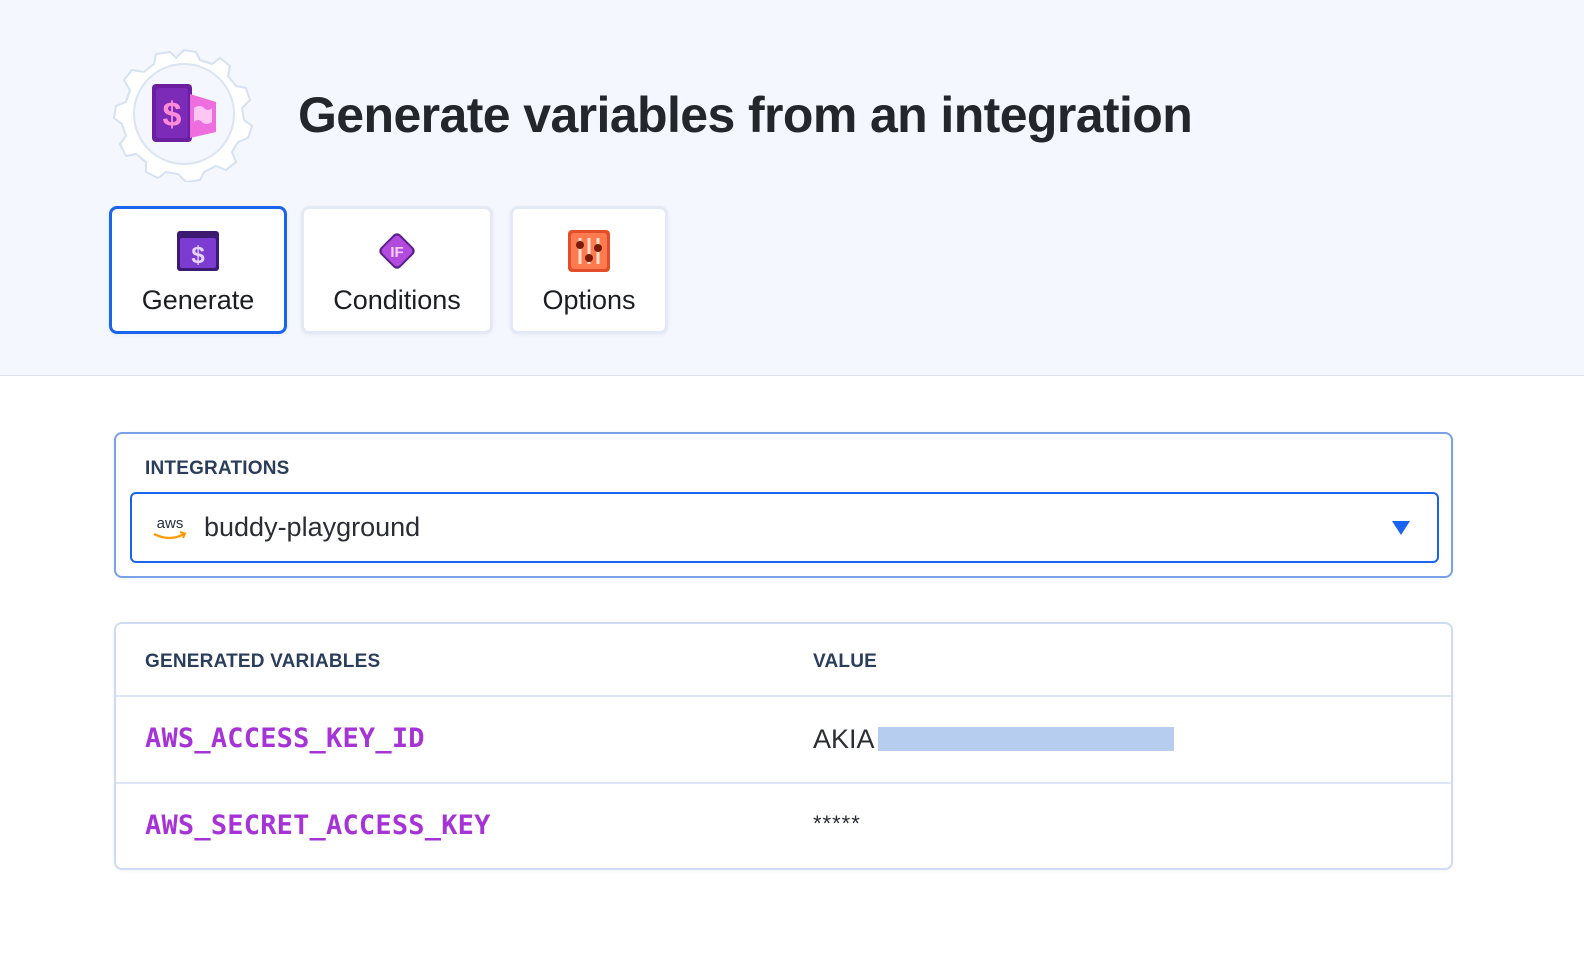 The width and height of the screenshot is (1584, 964). I want to click on variable-value: AKIA, so click(844, 739).